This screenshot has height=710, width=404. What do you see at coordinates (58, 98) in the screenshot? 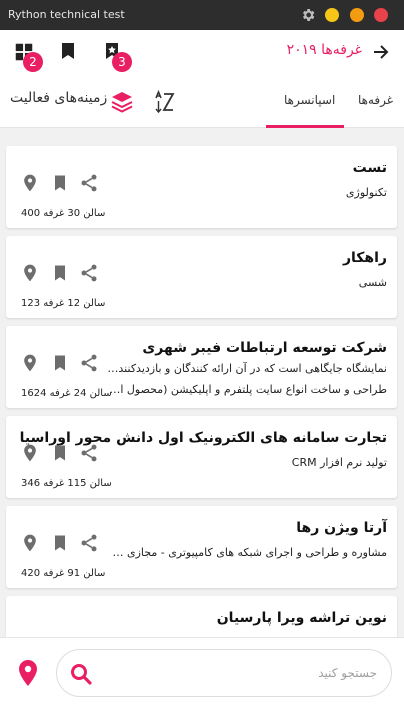
I see `activity-fields-filter: زمینه‌های فعالیت` at bounding box center [58, 98].